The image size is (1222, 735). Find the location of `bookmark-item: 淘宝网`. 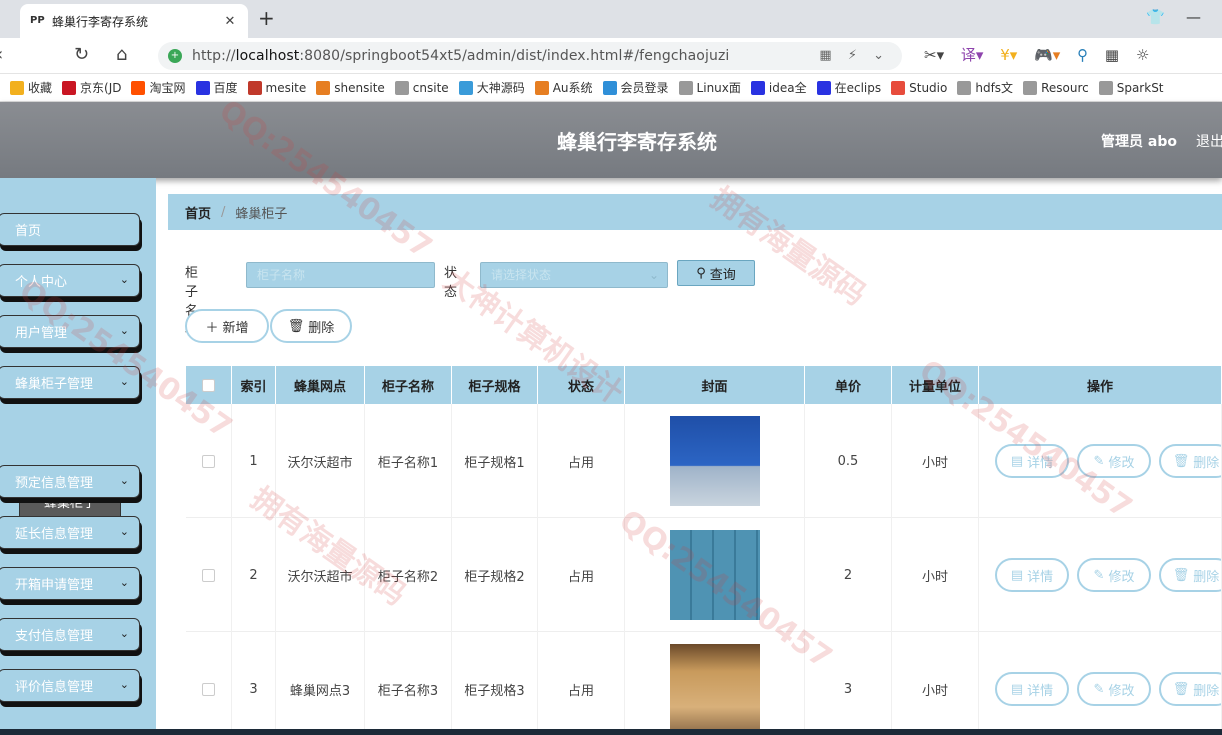

bookmark-item: 淘宝网 is located at coordinates (158, 87).